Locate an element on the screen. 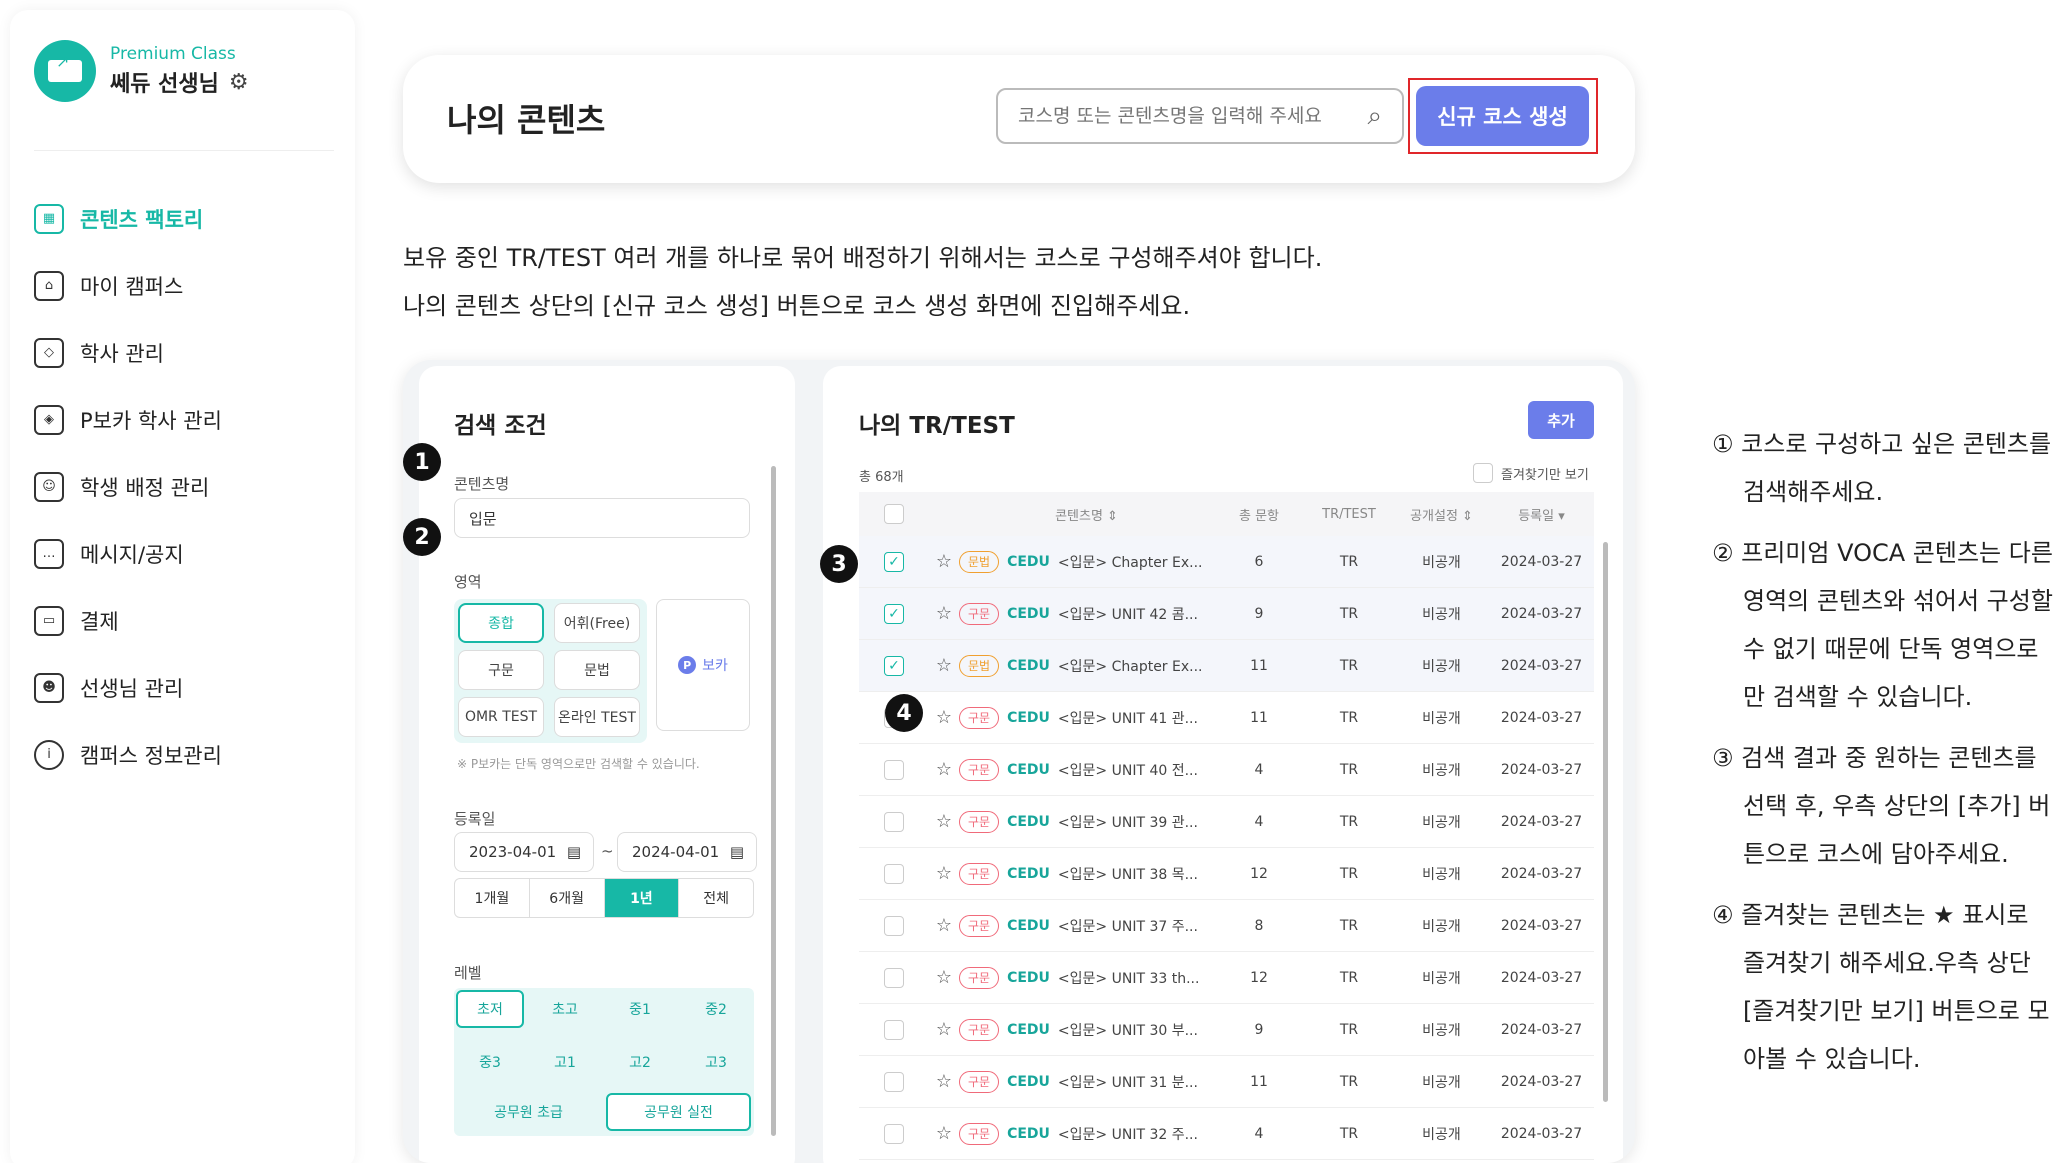 This screenshot has width=2056, height=1163. level-chip: 중3 is located at coordinates (490, 1062).